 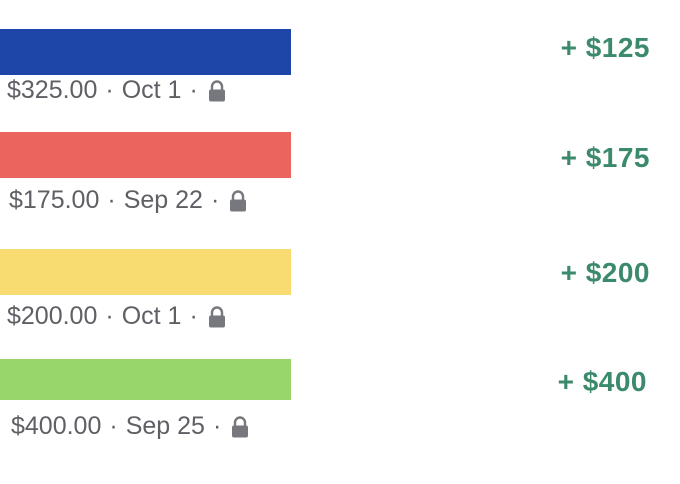 I want to click on item-meta: $325.00 · Oct 1 ·, so click(x=116, y=90).